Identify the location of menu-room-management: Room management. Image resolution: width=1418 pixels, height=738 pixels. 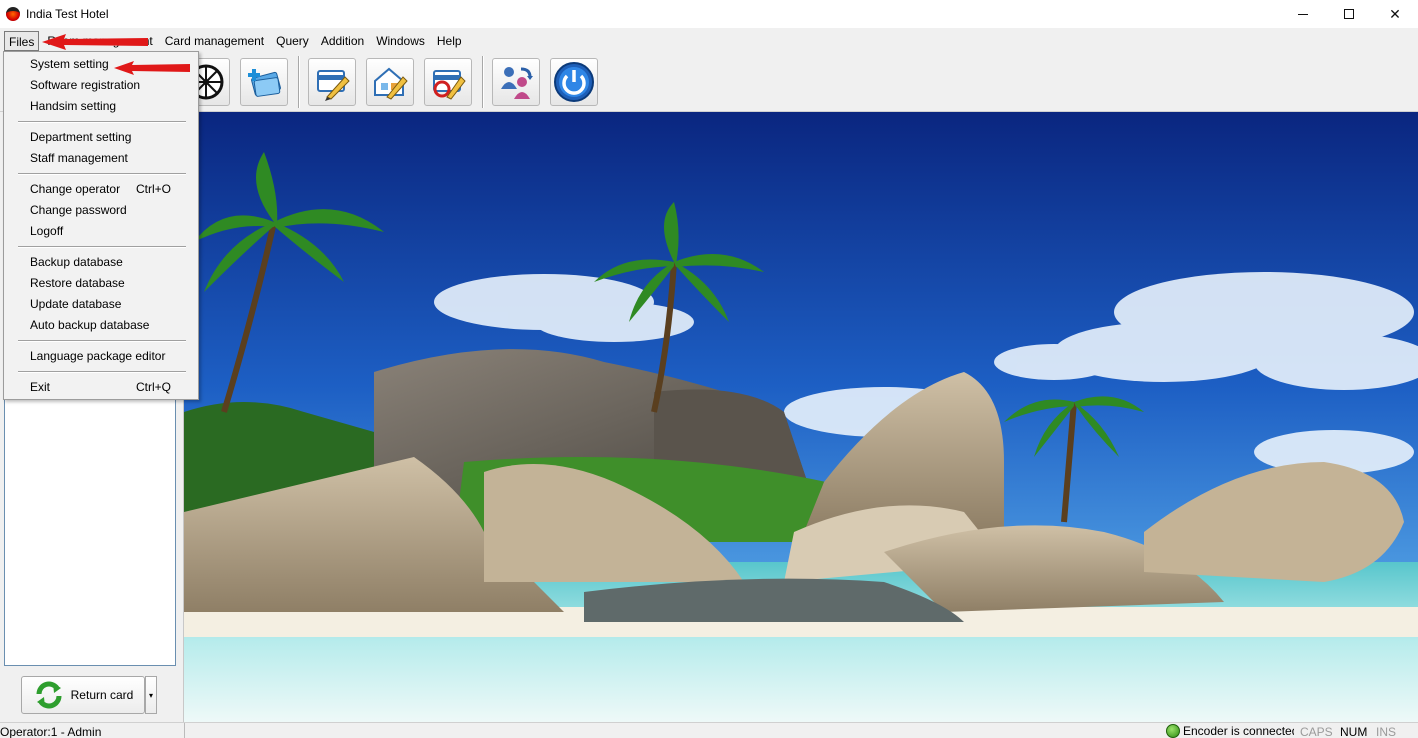
(98, 41).